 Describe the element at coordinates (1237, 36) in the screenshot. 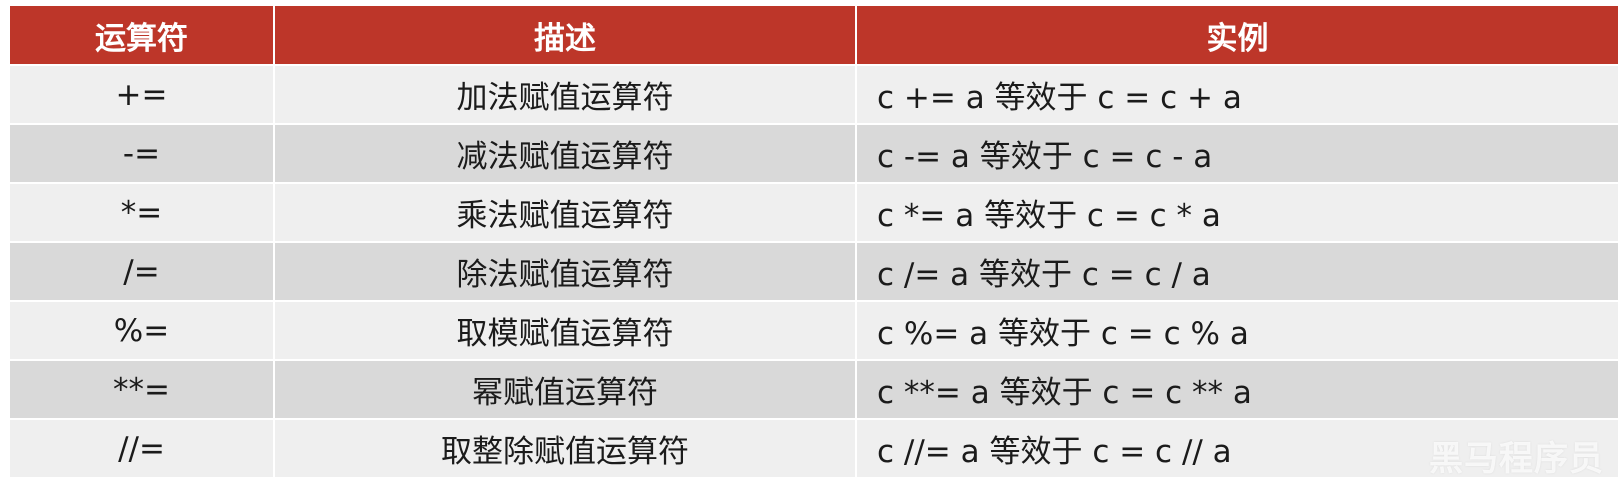

I see `header-example: 实例` at that location.